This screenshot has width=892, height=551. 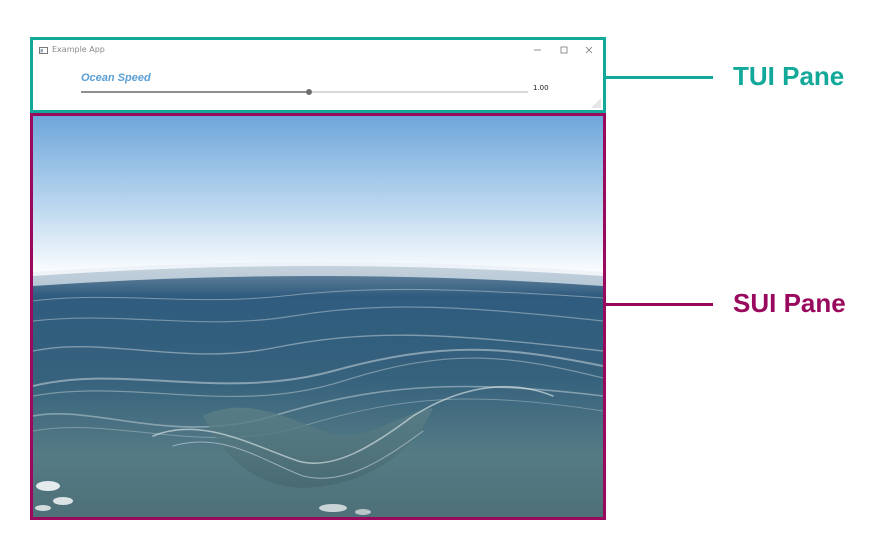 I want to click on minimize-icon, so click(x=538, y=50).